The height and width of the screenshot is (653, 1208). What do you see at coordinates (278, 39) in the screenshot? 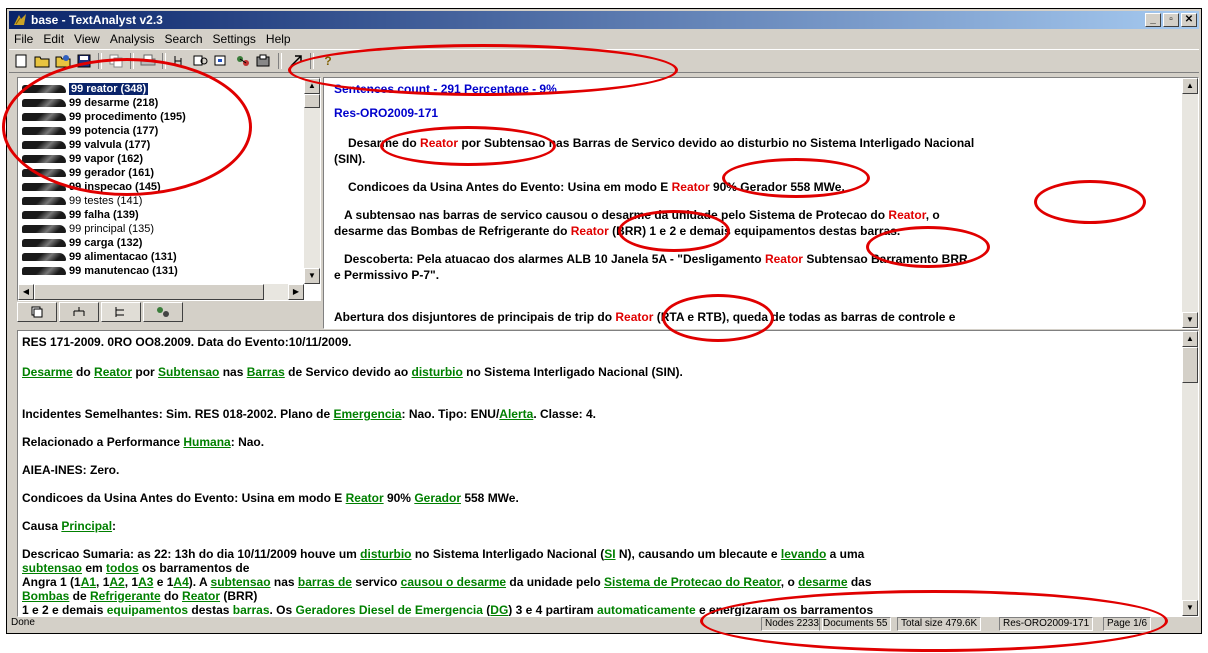
I see `menu-help: Help` at bounding box center [278, 39].